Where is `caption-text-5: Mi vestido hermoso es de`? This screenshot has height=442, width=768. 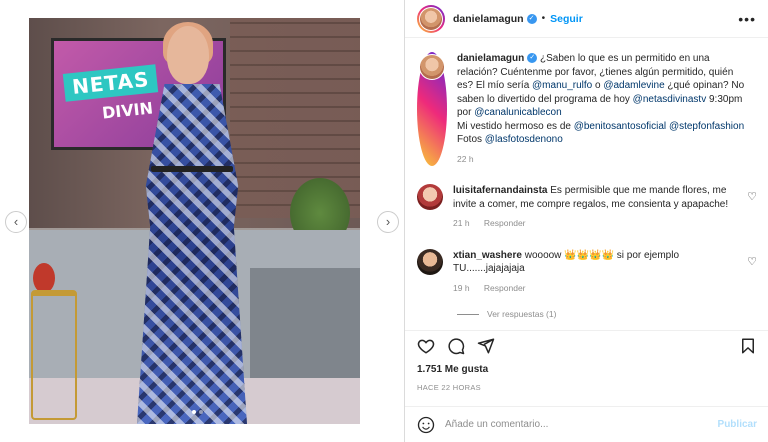 caption-text-5: Mi vestido hermoso es de is located at coordinates (515, 126).